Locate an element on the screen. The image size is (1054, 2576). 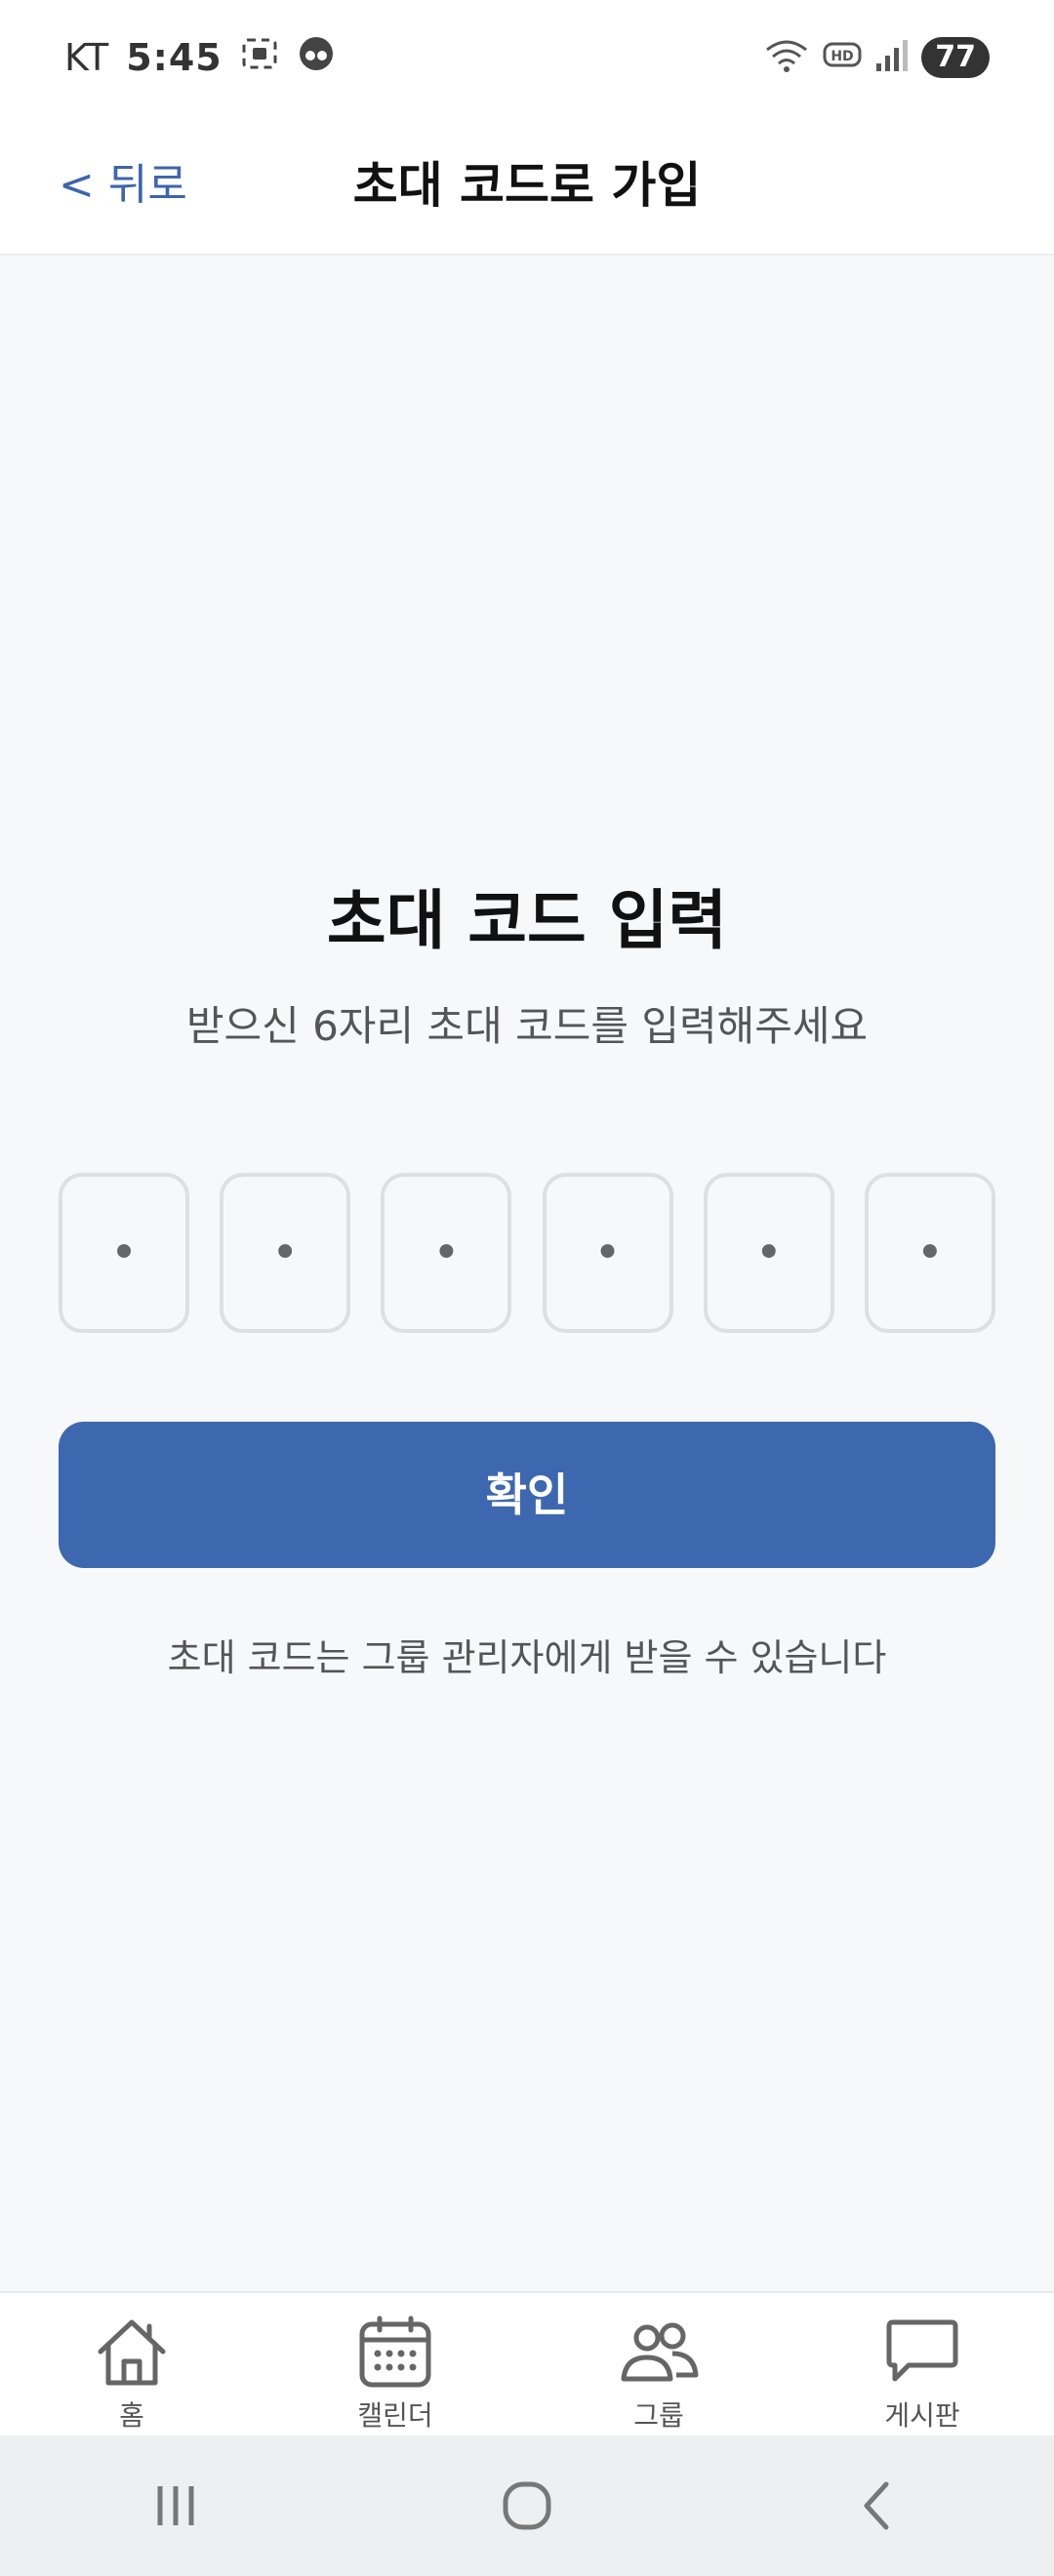
invite-code-subtitle: 받으신 6자리 초대 코드를 입력해주세요 is located at coordinates (527, 1026).